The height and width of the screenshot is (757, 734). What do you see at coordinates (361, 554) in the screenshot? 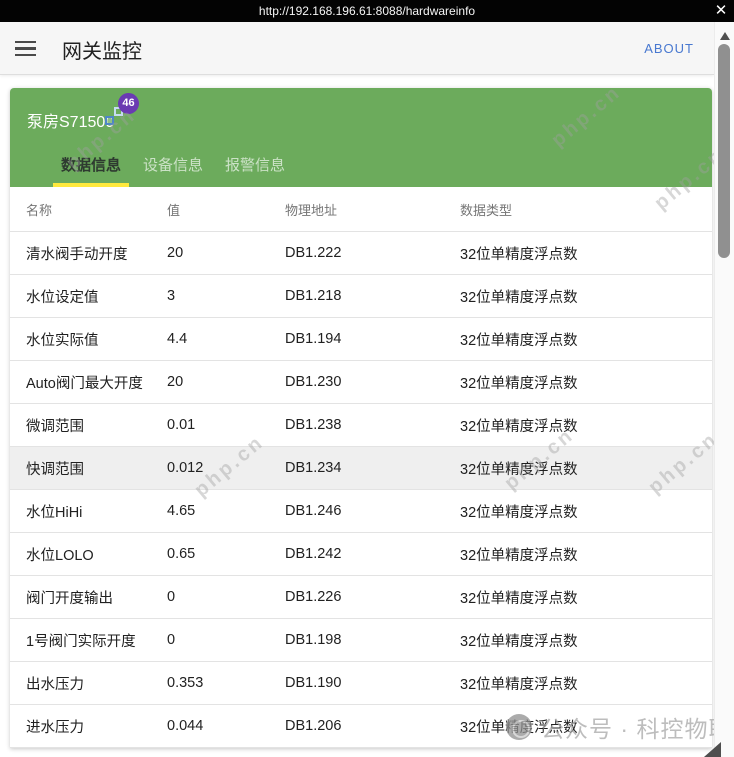
I see `table-row: 水位LOLO 0.65 DB1.242 32位单精度浮点数` at bounding box center [361, 554].